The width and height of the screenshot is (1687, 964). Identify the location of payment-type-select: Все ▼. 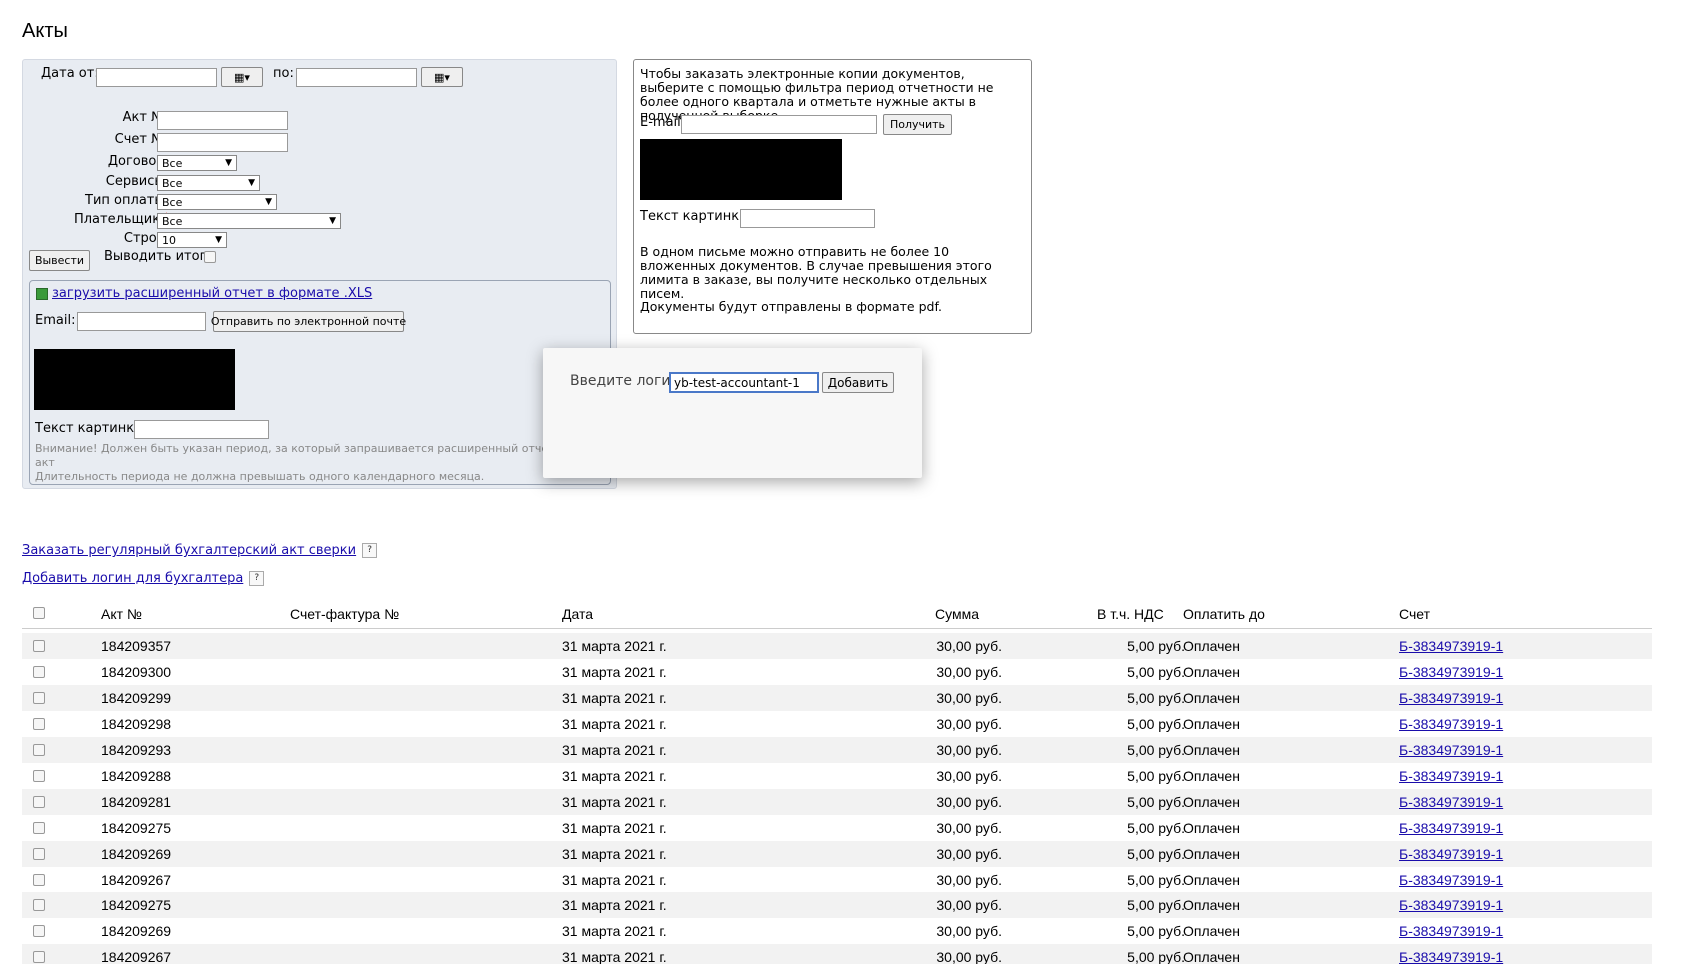
(217, 202).